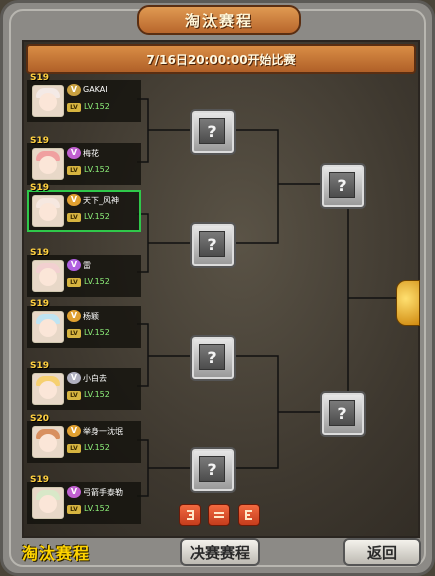 Image resolution: width=435 pixels, height=576 pixels. What do you see at coordinates (87, 265) in the screenshot?
I see `player-name: 雷` at bounding box center [87, 265].